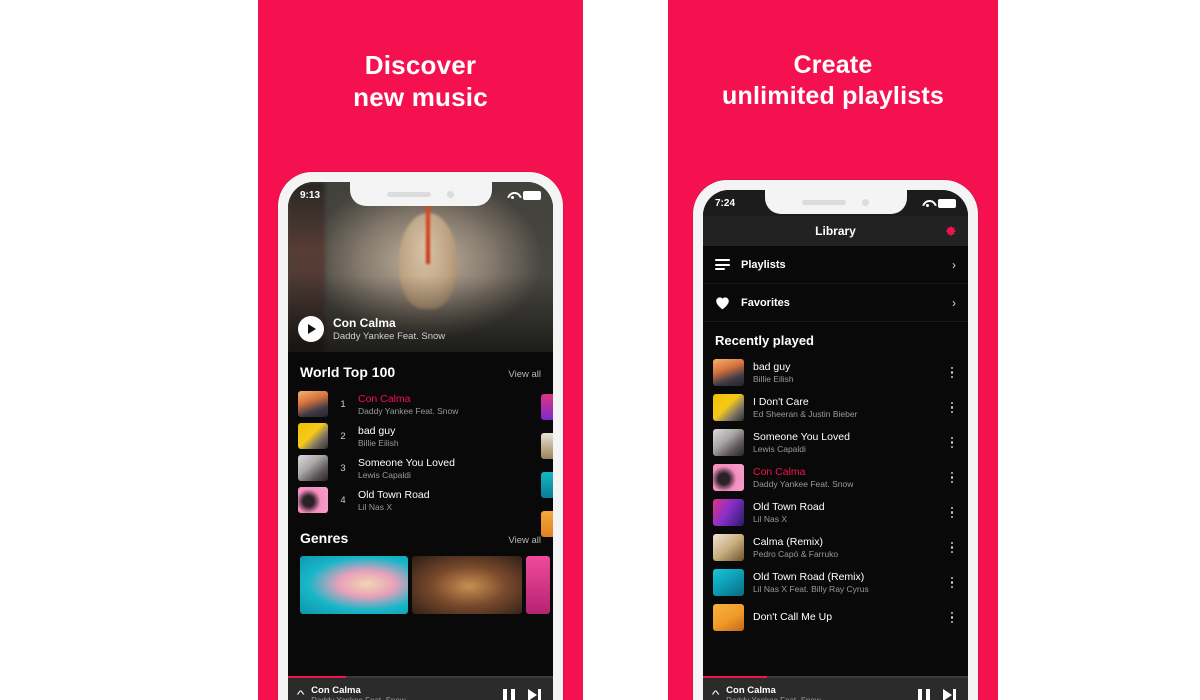  What do you see at coordinates (311, 329) in the screenshot?
I see `play-icon` at bounding box center [311, 329].